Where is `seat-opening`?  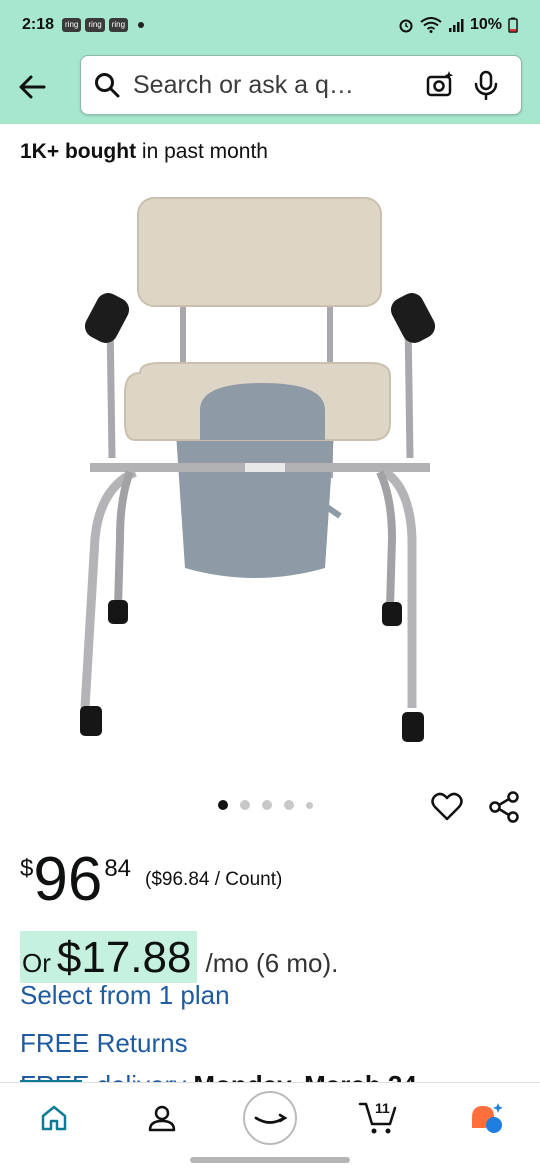
seat-opening is located at coordinates (262, 411).